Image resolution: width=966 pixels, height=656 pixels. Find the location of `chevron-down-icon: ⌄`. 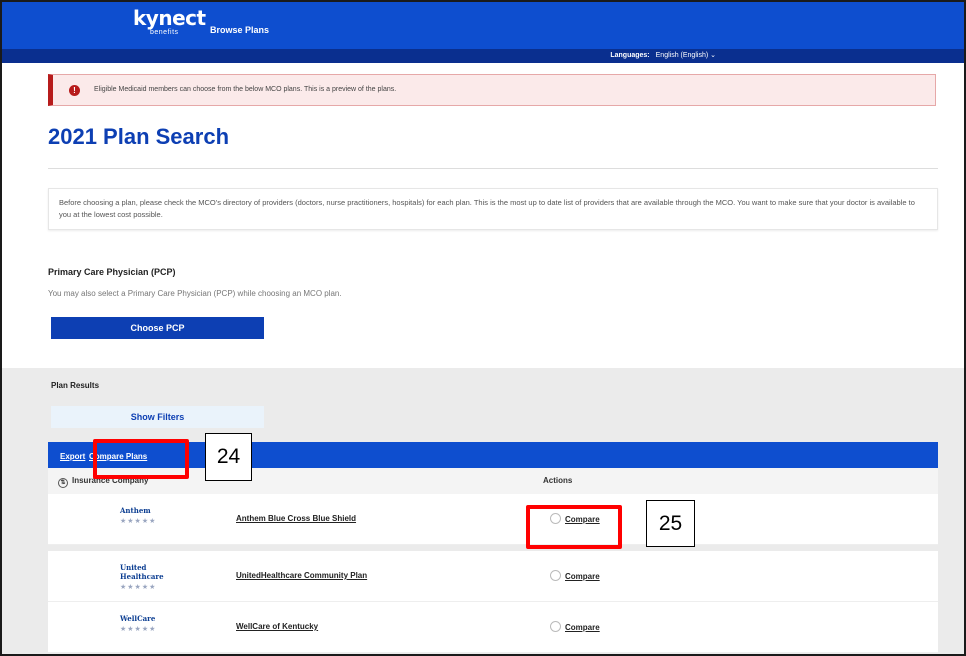

chevron-down-icon: ⌄ is located at coordinates (713, 55).